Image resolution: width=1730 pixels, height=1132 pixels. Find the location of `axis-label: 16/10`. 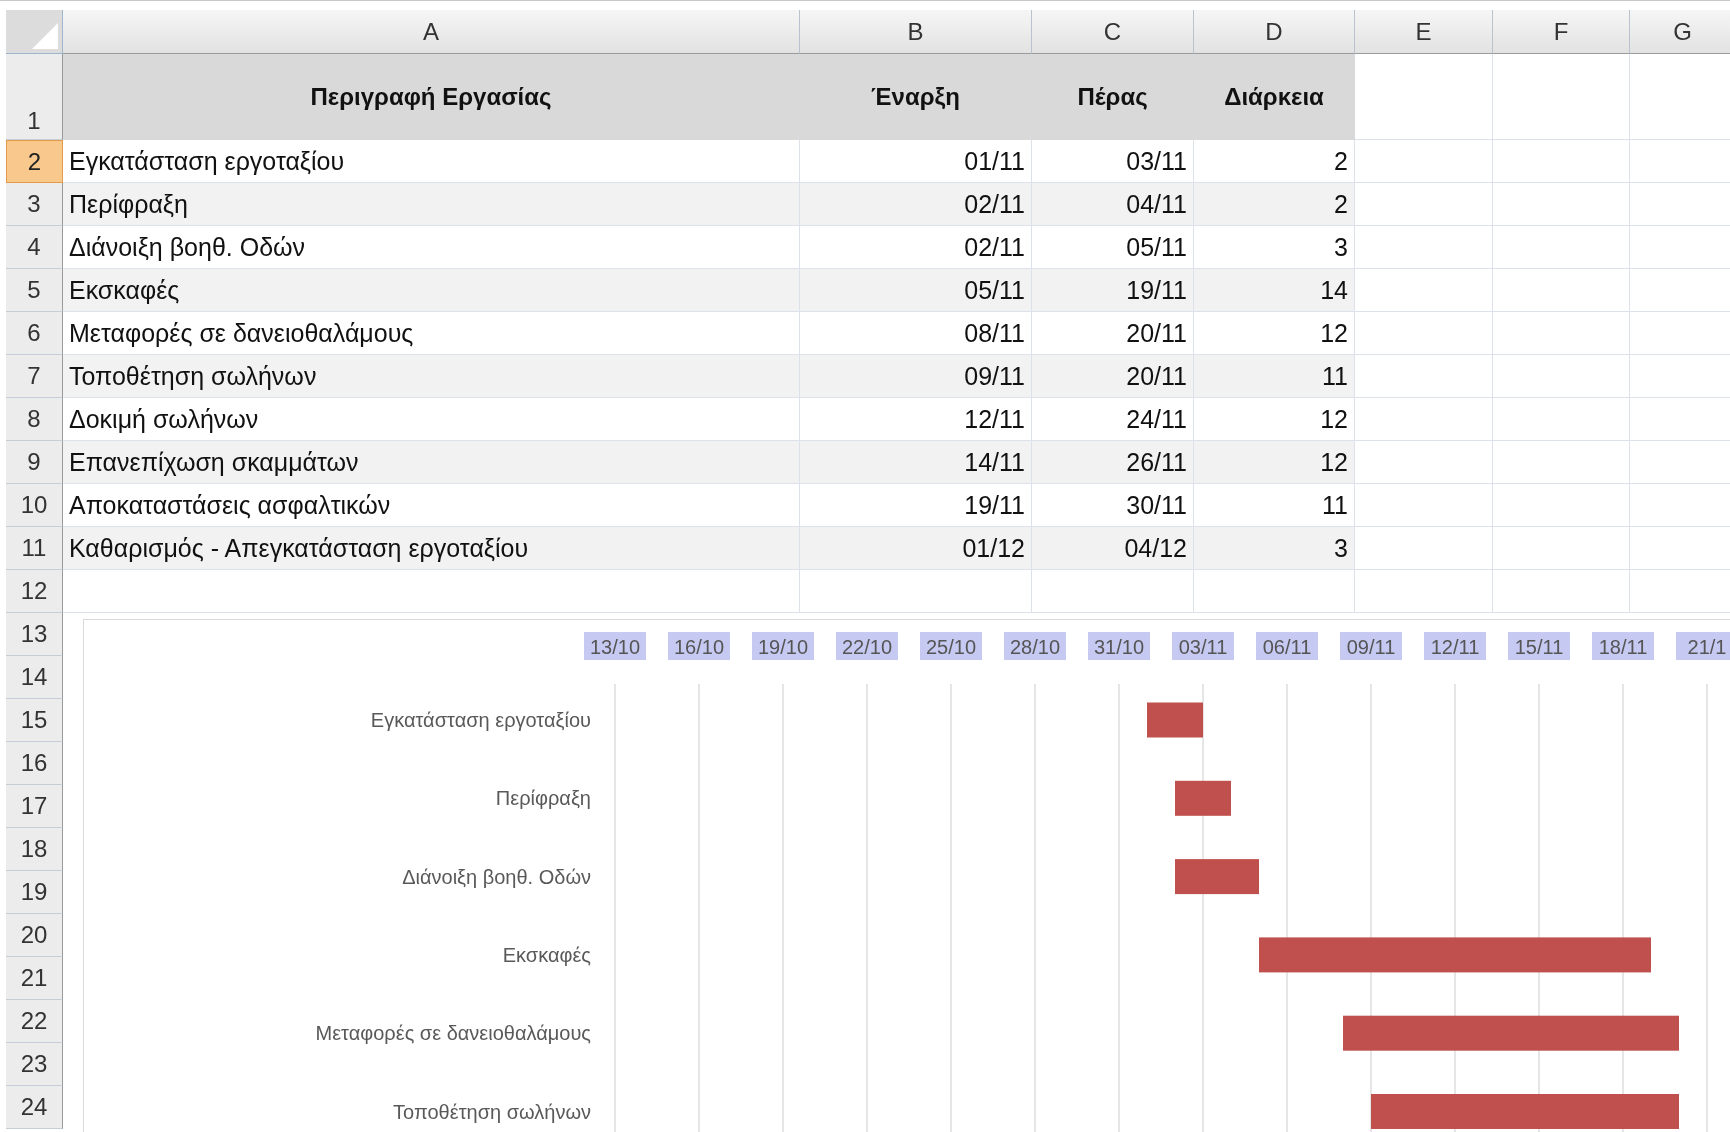

axis-label: 16/10 is located at coordinates (699, 646).